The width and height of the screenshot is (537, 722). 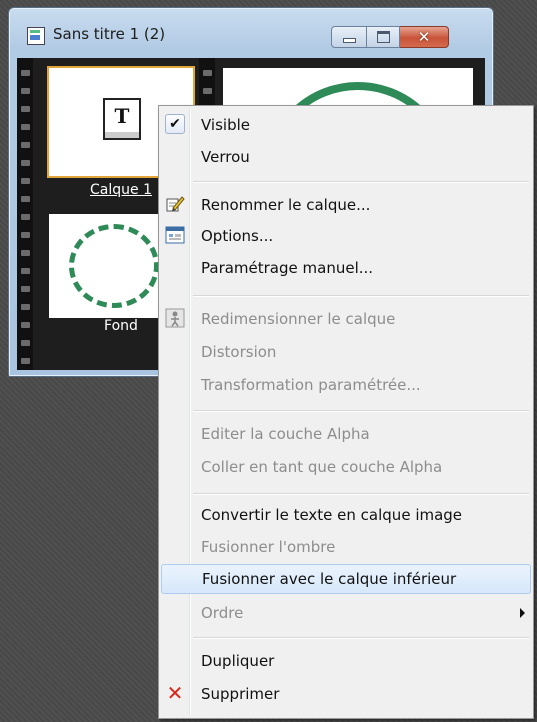 What do you see at coordinates (175, 204) in the screenshot?
I see `rename-pencil-icon` at bounding box center [175, 204].